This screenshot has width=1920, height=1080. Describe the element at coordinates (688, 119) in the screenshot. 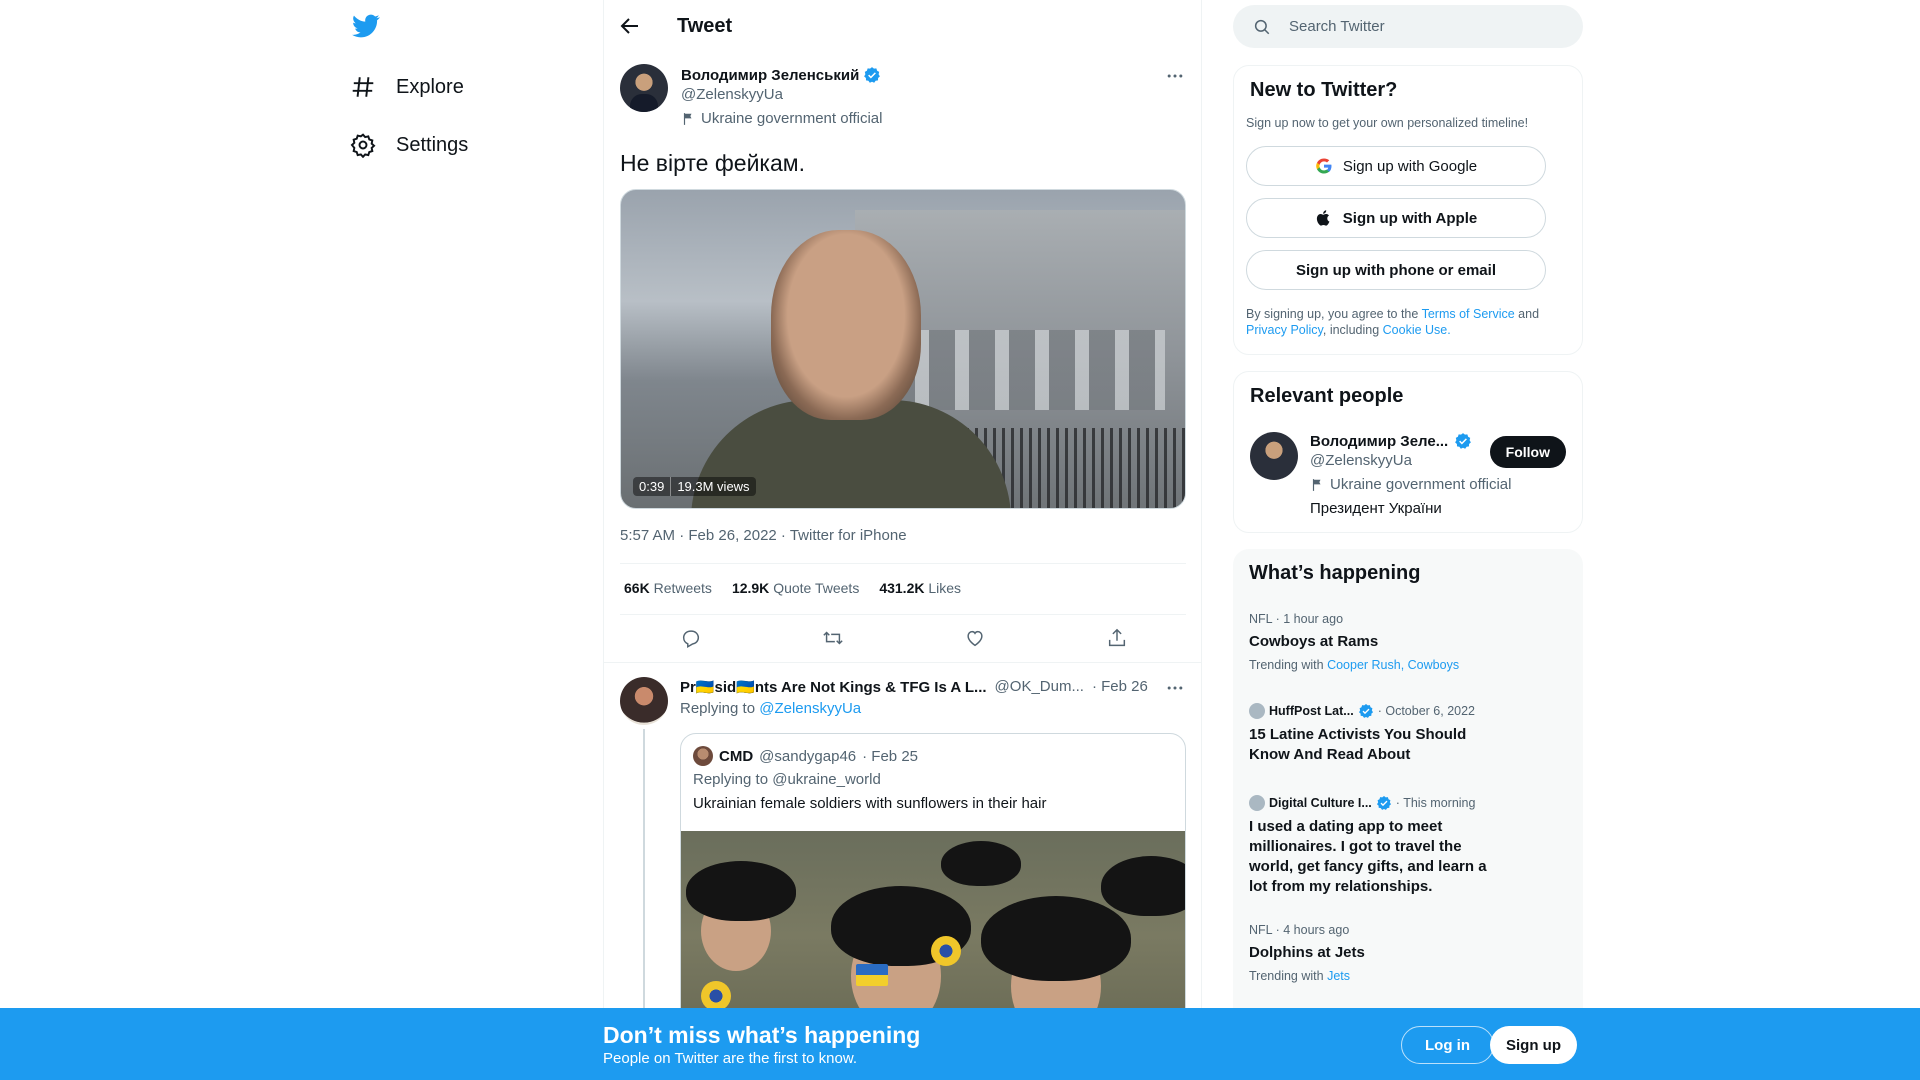

I see `flag-icon` at that location.